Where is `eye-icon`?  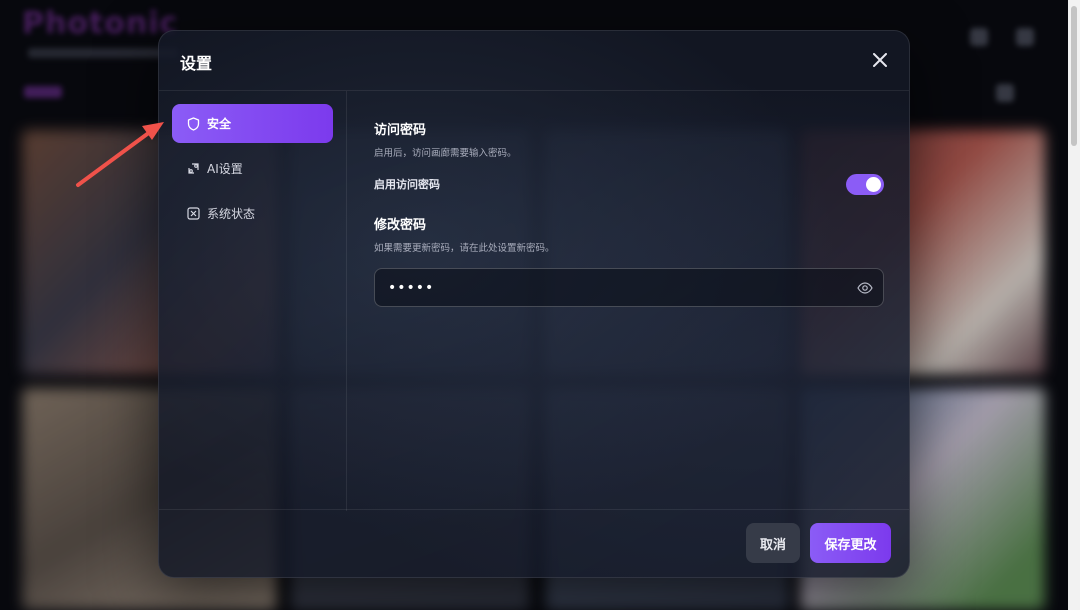 eye-icon is located at coordinates (865, 288).